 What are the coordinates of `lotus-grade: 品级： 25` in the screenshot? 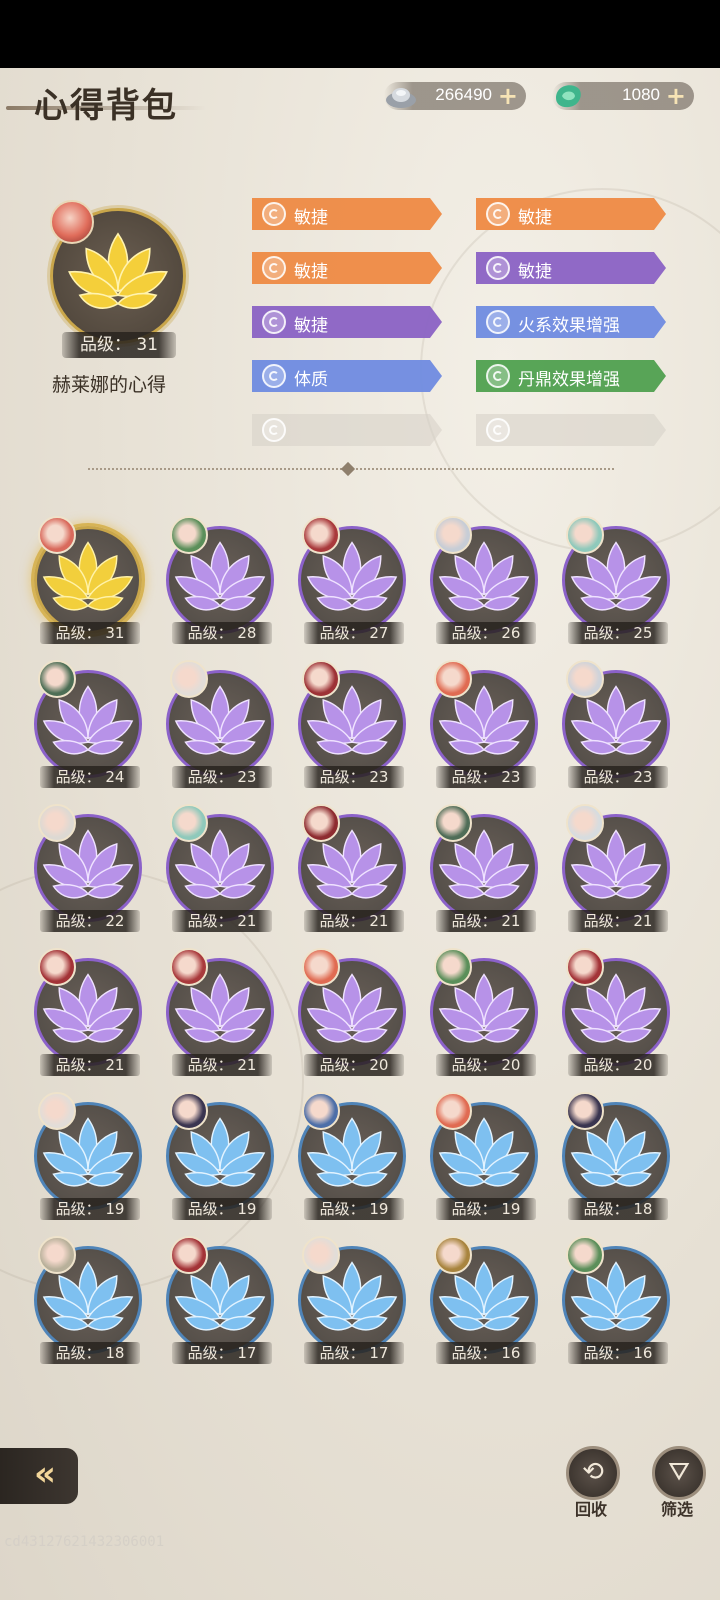 It's located at (618, 633).